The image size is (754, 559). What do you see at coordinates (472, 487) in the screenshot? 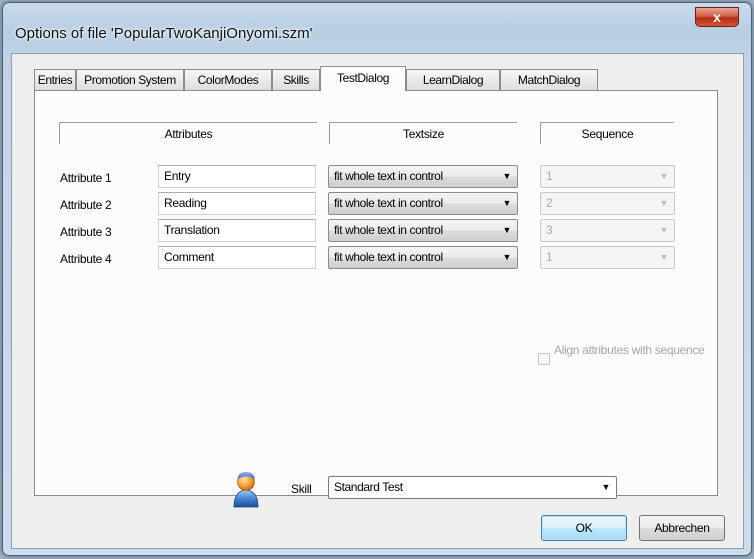
I see `skill-select: Standard Test ▼` at bounding box center [472, 487].